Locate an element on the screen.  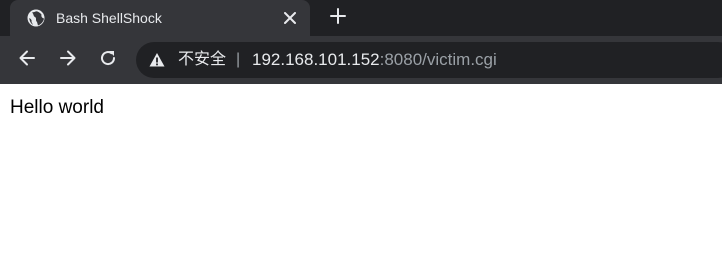
close-icon is located at coordinates (290, 18).